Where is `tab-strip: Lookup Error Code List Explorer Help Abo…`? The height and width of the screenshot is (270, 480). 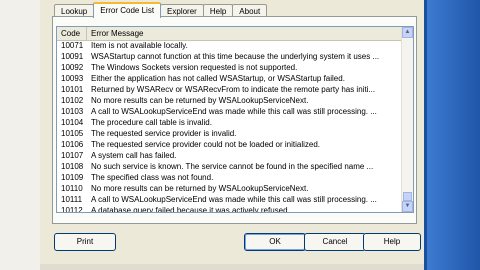 tab-strip: Lookup Error Code List Explorer Help Abo… is located at coordinates (161, 10).